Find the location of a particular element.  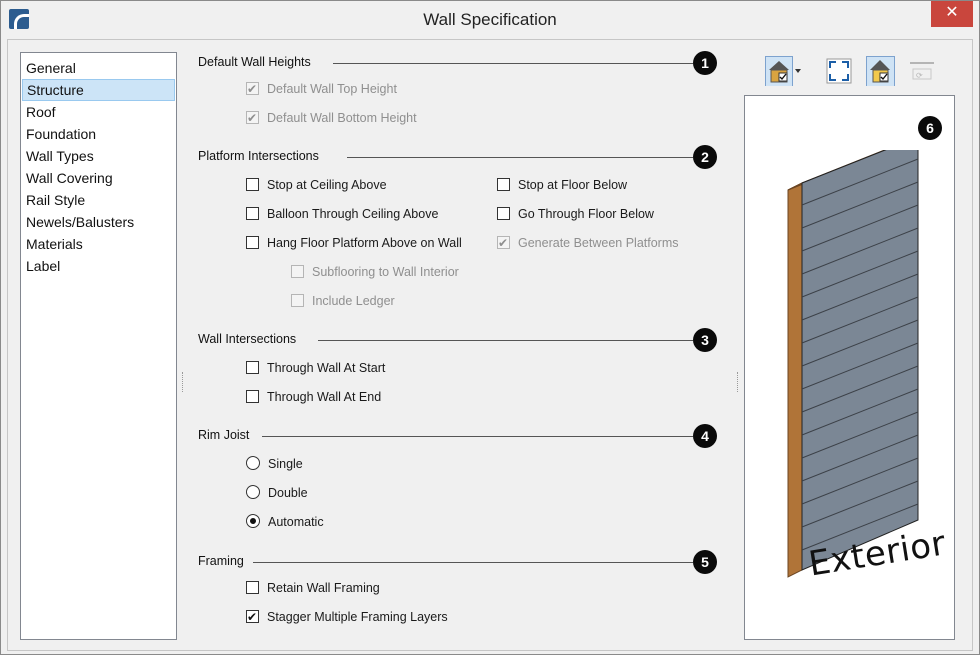

nav-item-general: General is located at coordinates (98, 68).